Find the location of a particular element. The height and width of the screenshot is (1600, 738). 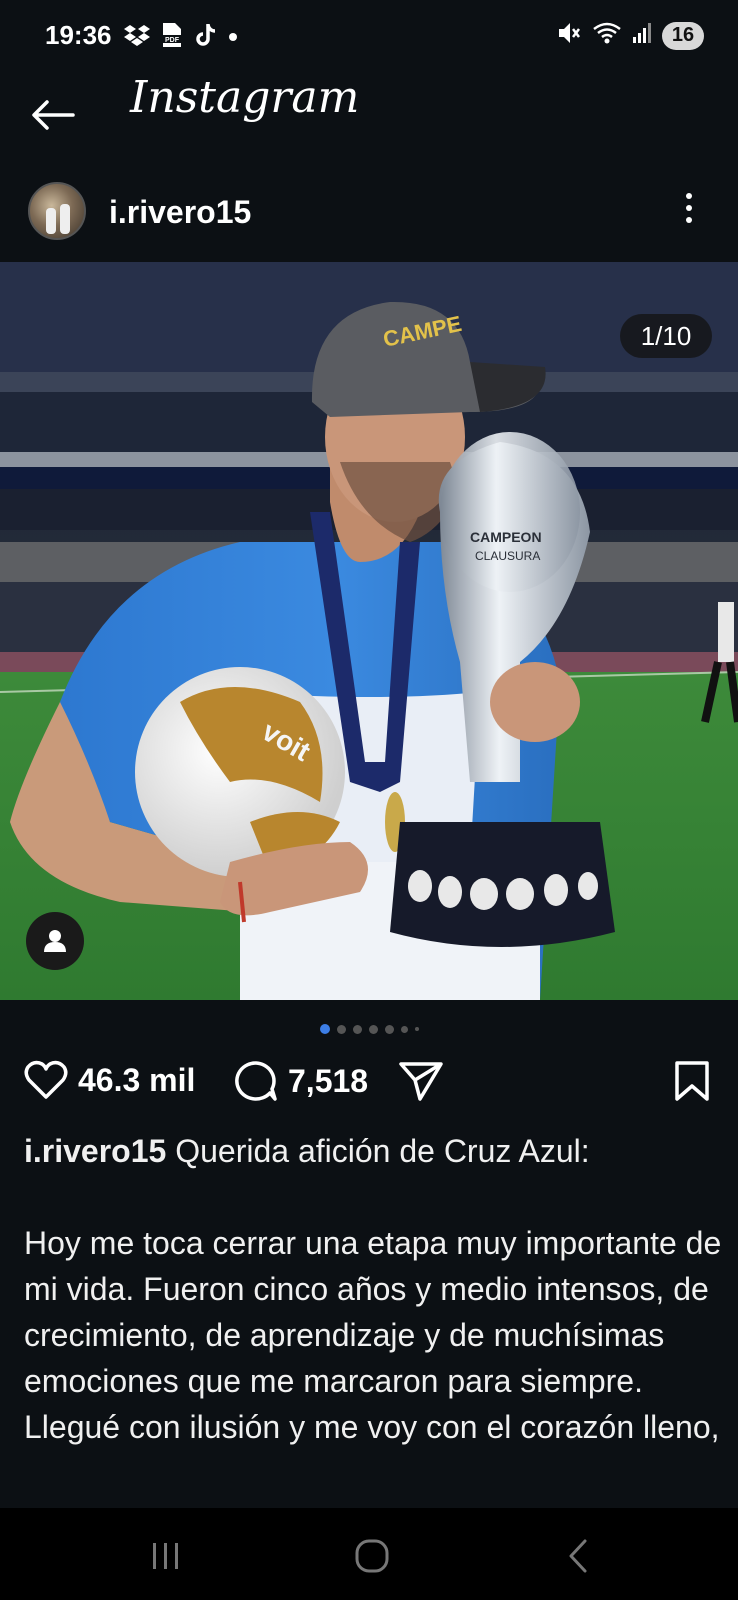

more-options-button is located at coordinates (689, 208).